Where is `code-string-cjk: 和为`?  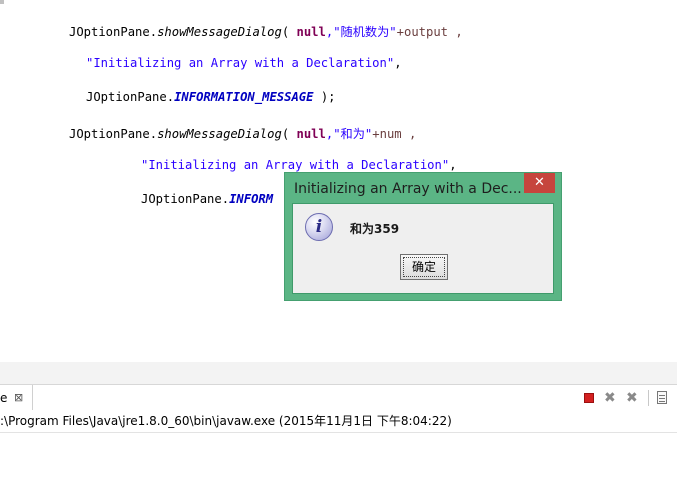 code-string-cjk: 和为 is located at coordinates (352, 134).